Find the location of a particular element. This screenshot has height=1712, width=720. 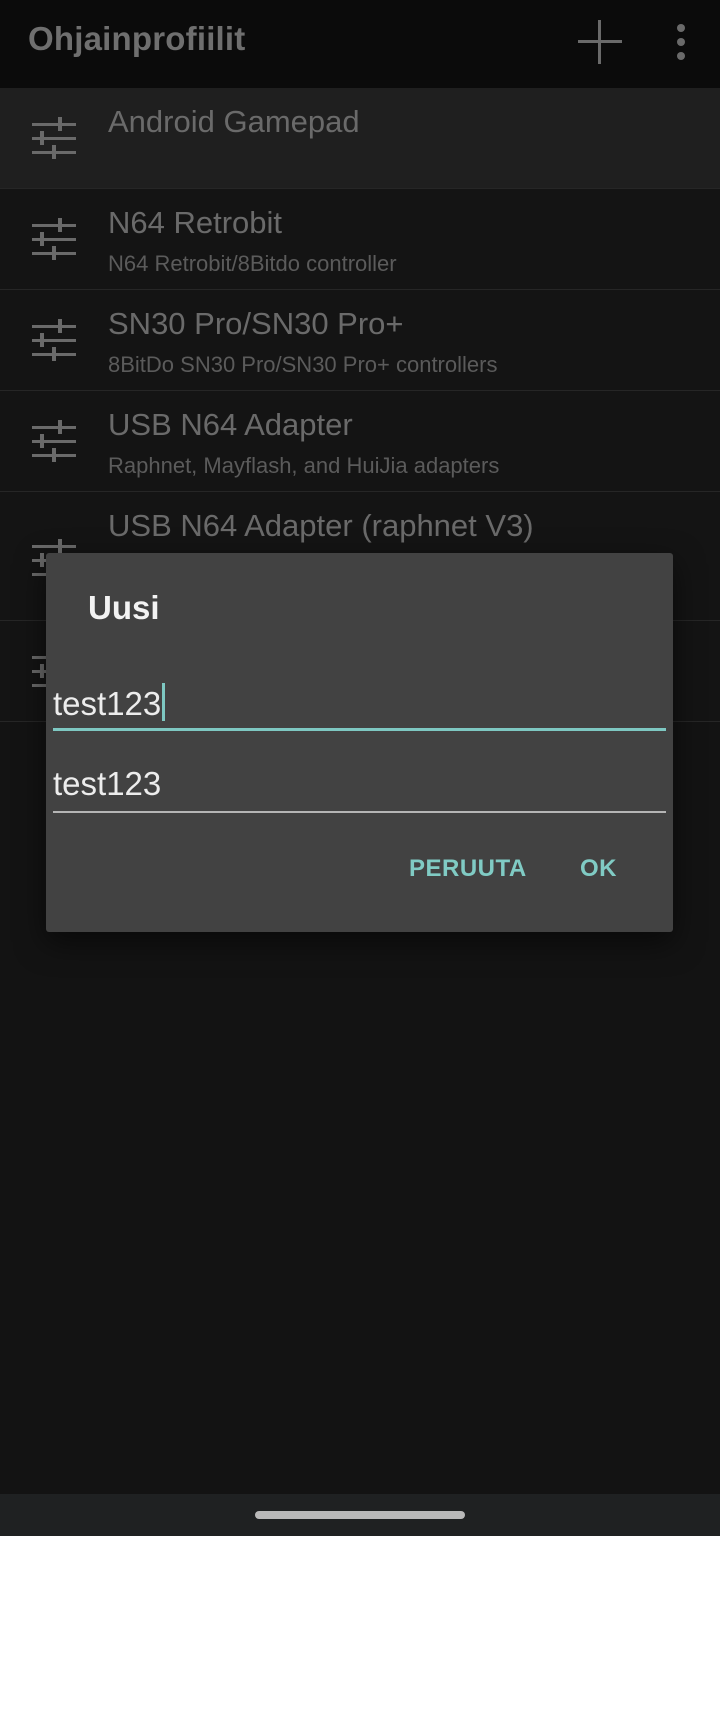

cancel-button: PERUUTA is located at coordinates (468, 869).